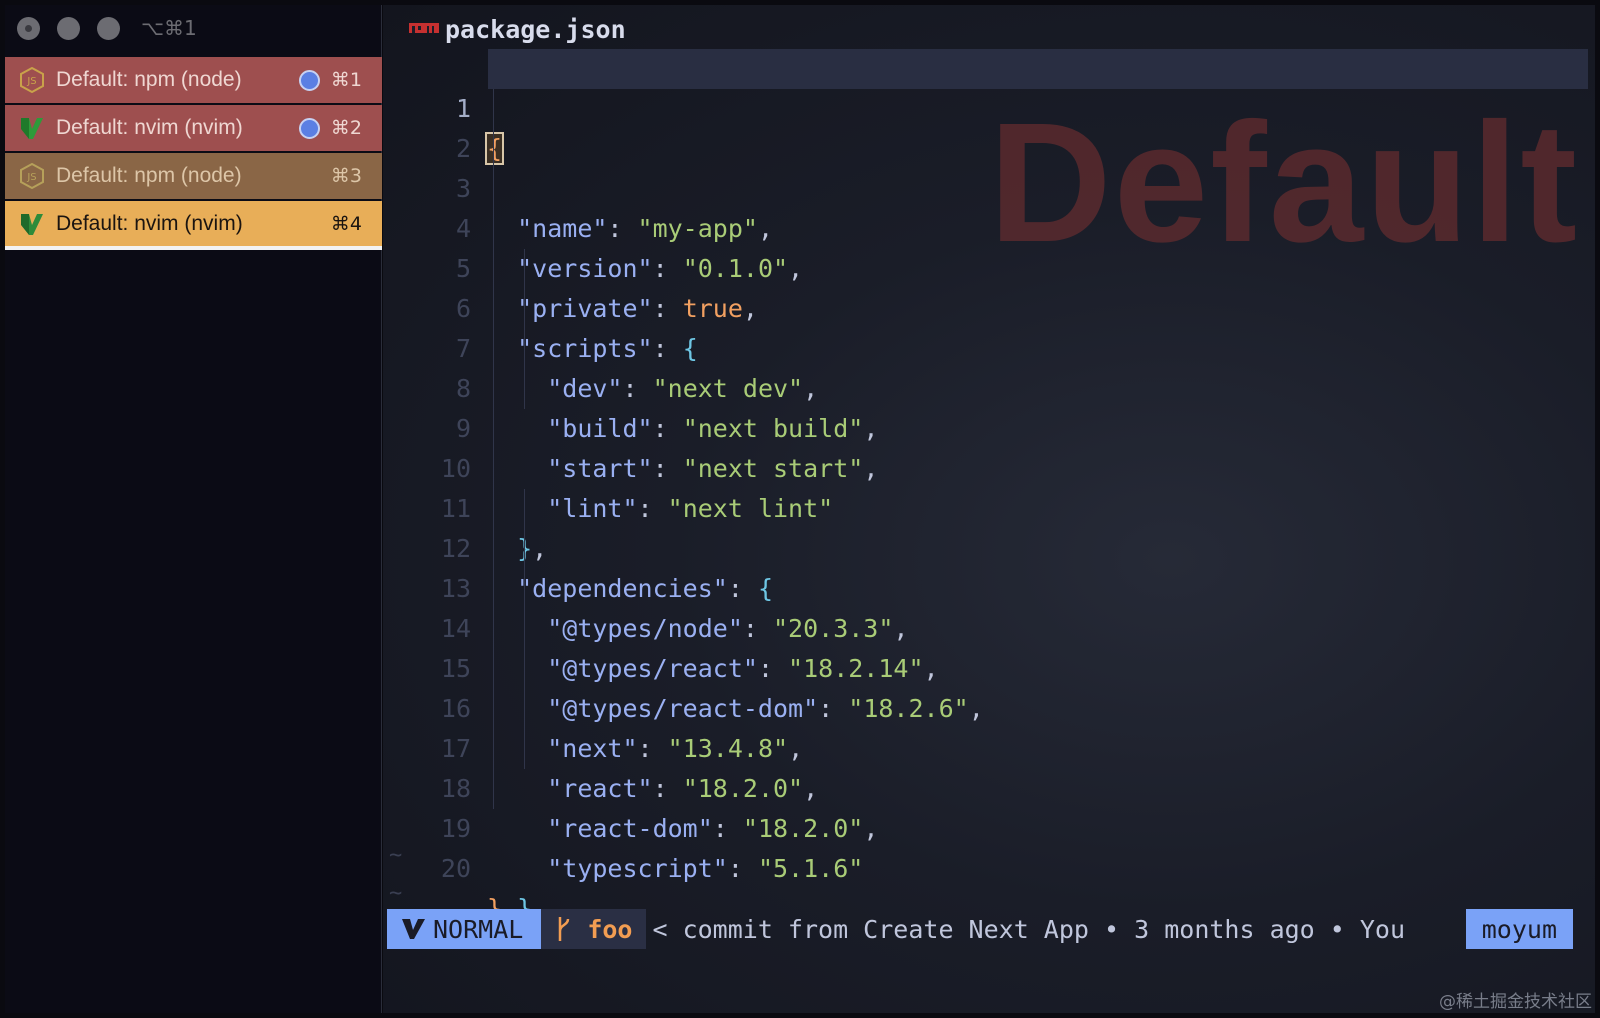 This screenshot has width=1600, height=1018. What do you see at coordinates (346, 80) in the screenshot?
I see `tab-shortcut: ⌘1` at bounding box center [346, 80].